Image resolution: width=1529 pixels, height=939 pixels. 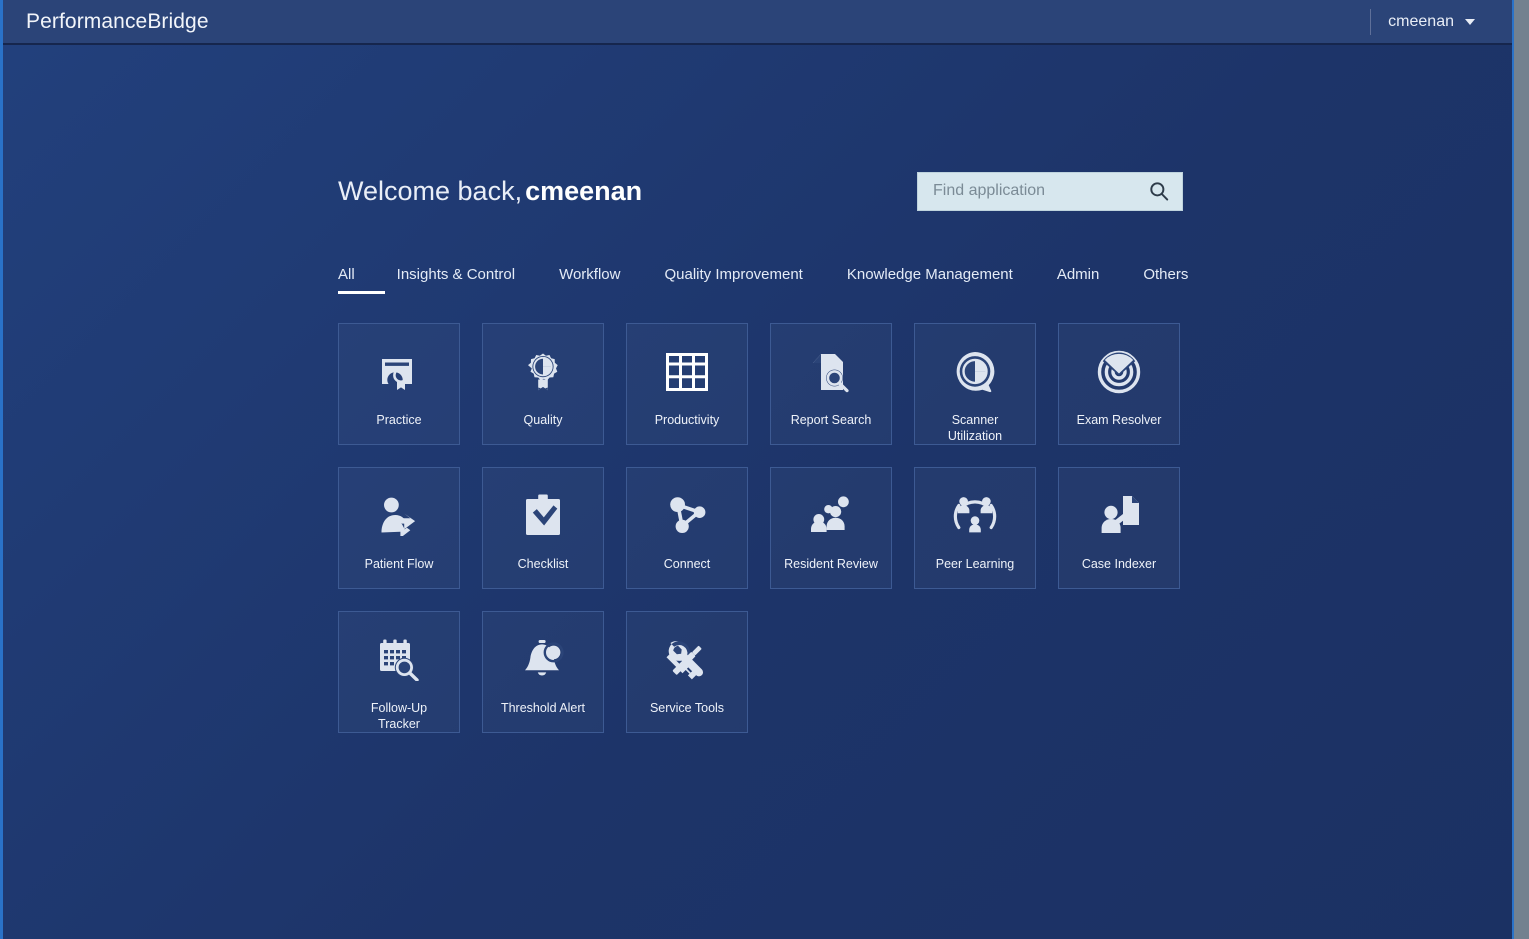 What do you see at coordinates (456, 280) in the screenshot?
I see `tab-insights-control: Insights & Control` at bounding box center [456, 280].